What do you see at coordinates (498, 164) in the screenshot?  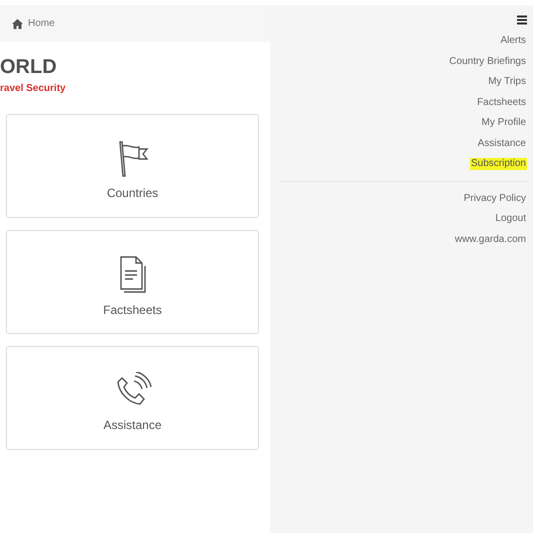 I see `menu-item: Subscription` at bounding box center [498, 164].